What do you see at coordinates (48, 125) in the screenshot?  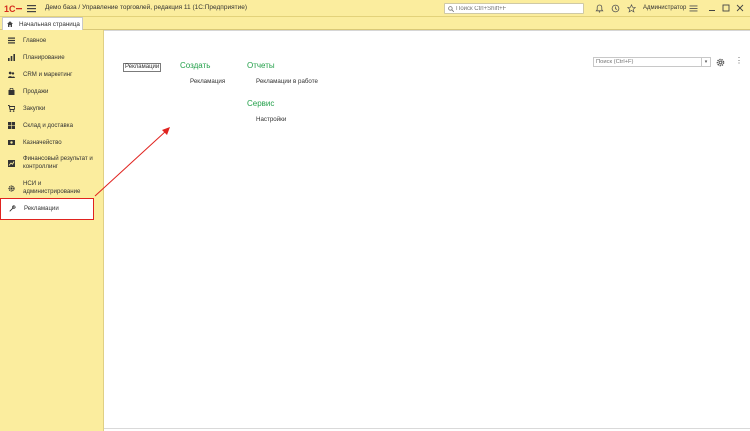 I see `sidebar-item-label: Склад и доставка` at bounding box center [48, 125].